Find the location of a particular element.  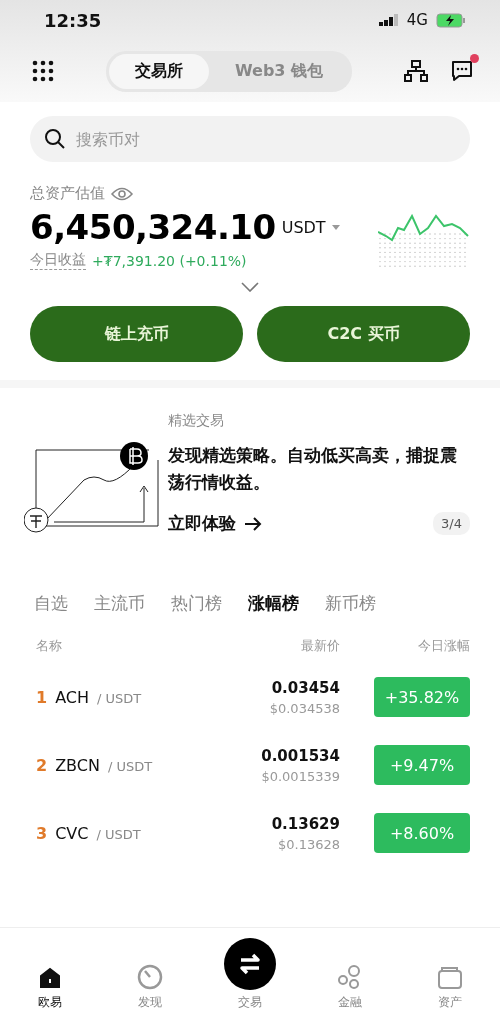

battery-icon is located at coordinates (451, 20).